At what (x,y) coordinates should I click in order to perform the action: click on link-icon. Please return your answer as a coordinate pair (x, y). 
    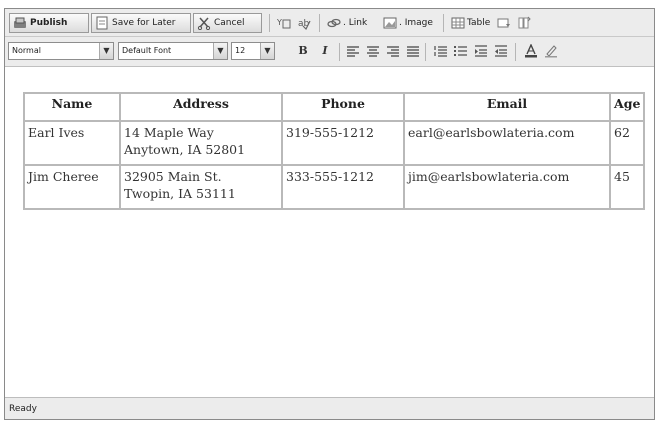
    Looking at the image, I should click on (334, 23).